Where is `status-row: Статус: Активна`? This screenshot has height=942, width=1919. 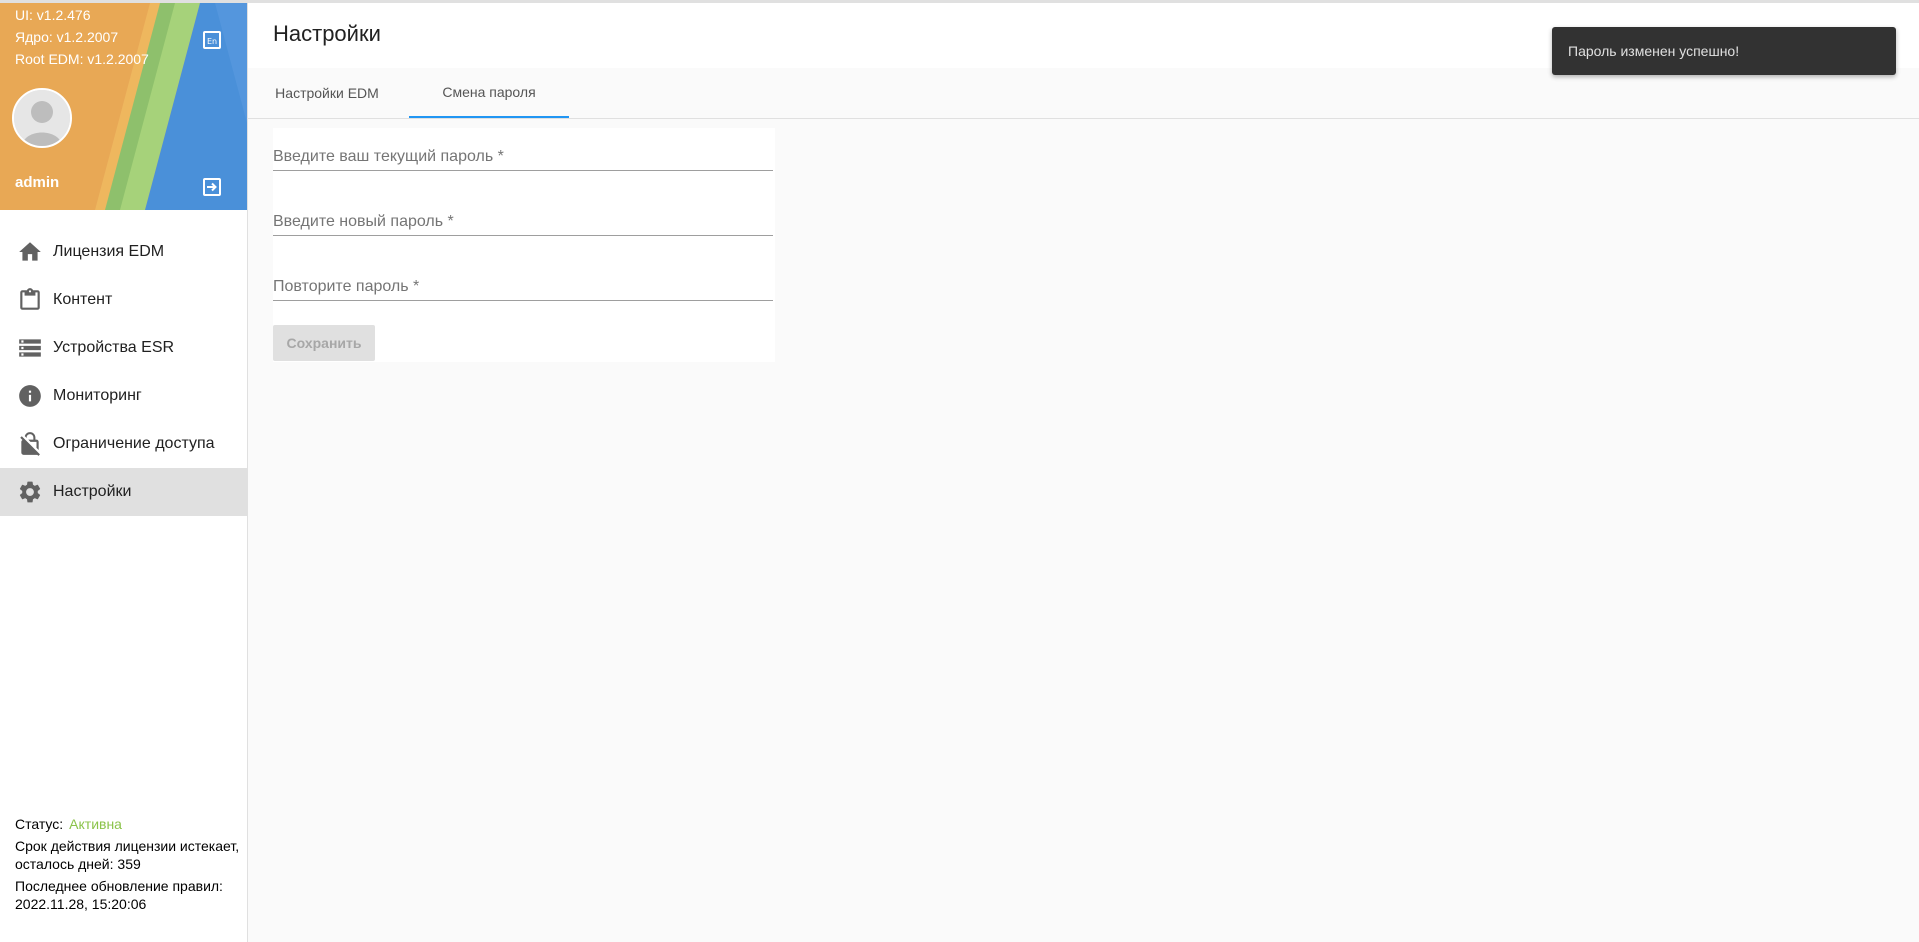 status-row: Статус: Активна is located at coordinates (127, 824).